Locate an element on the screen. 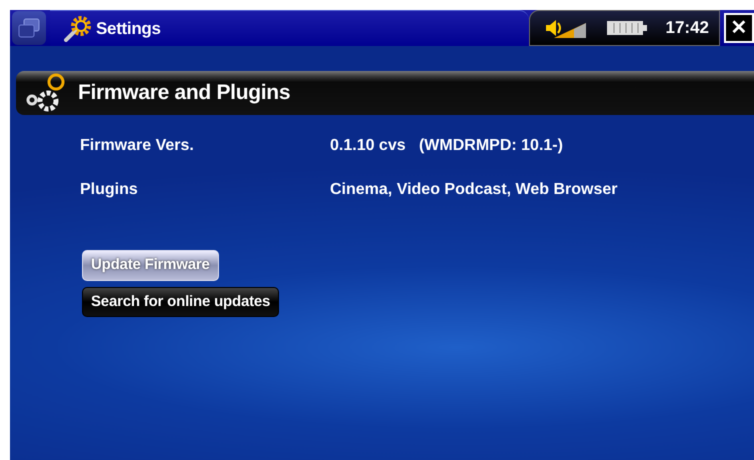 This screenshot has height=460, width=754. section-title: Firmware and Plugins is located at coordinates (184, 93).